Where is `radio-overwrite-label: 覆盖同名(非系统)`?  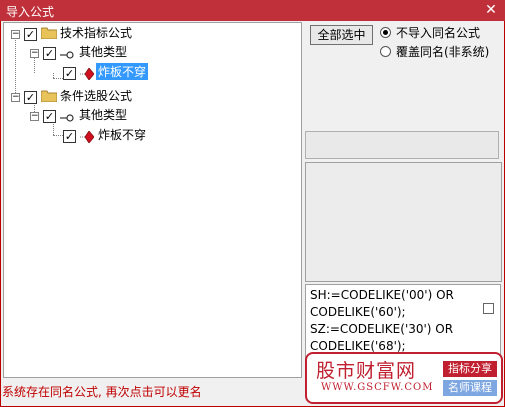
radio-overwrite-label: 覆盖同名(非系统) is located at coordinates (442, 51).